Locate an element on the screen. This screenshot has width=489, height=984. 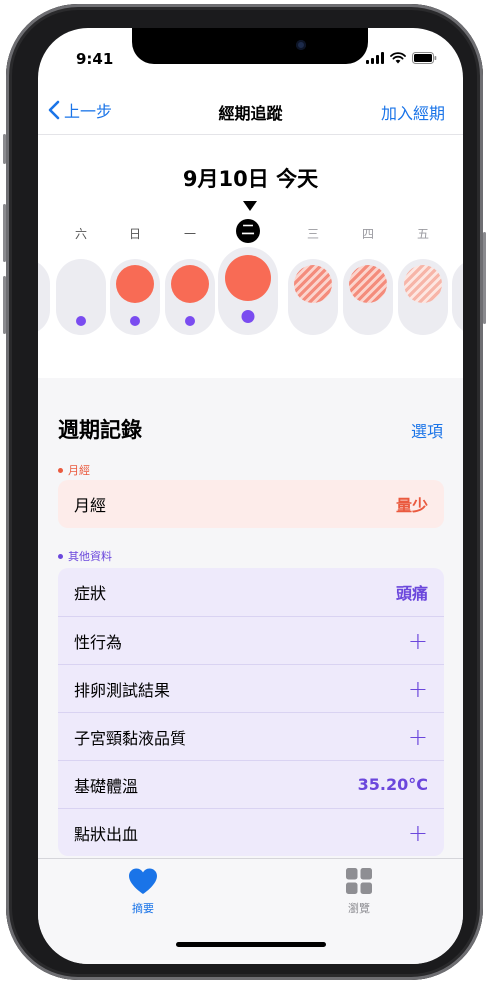
home-indicator is located at coordinates (251, 944).